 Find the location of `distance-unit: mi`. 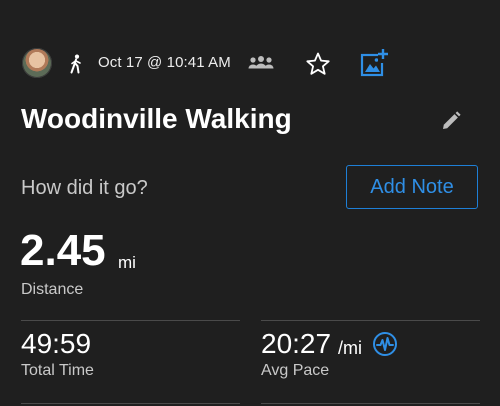

distance-unit: mi is located at coordinates (127, 262).